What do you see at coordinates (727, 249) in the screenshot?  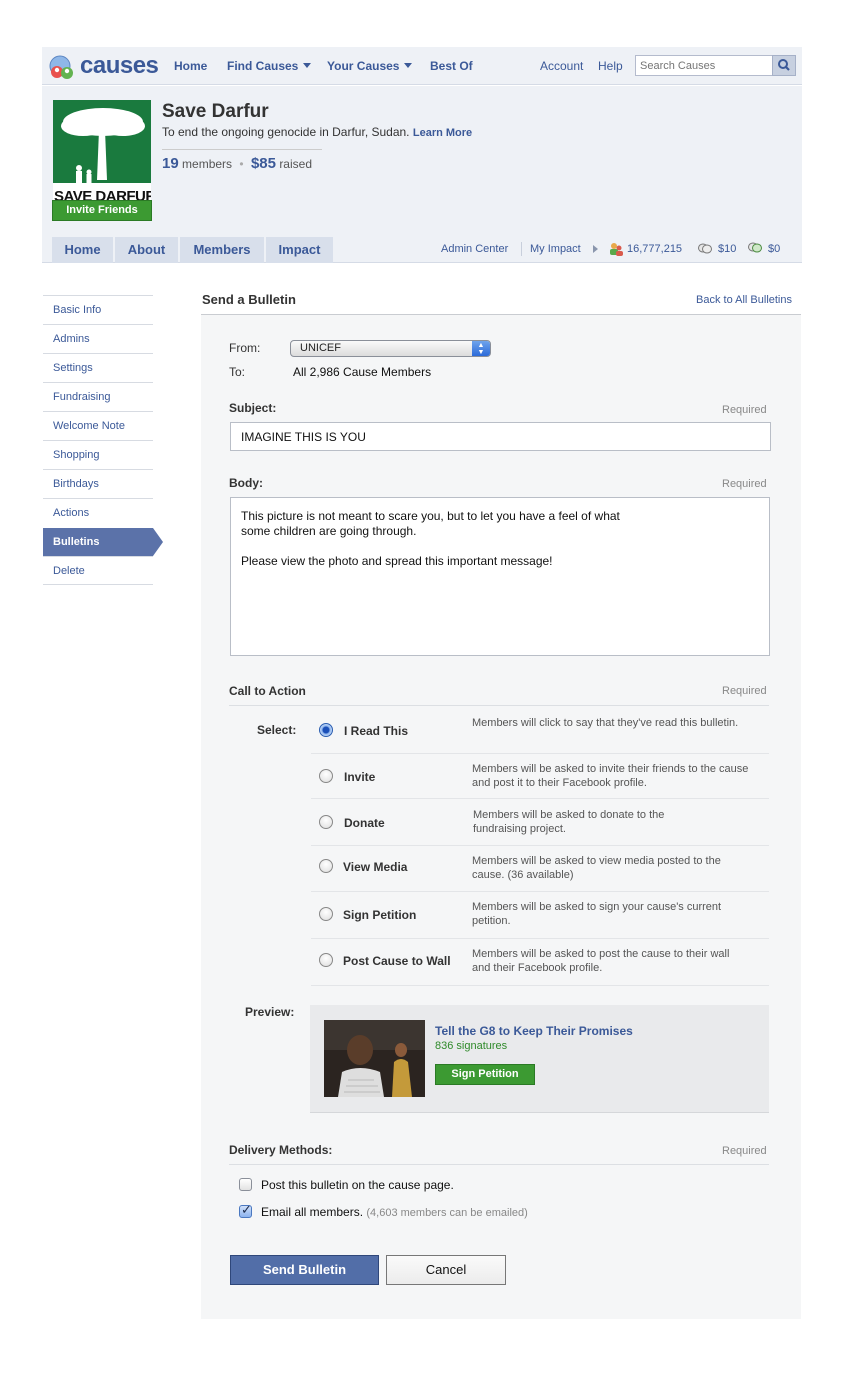 I see `impact-money-donated: $10` at bounding box center [727, 249].